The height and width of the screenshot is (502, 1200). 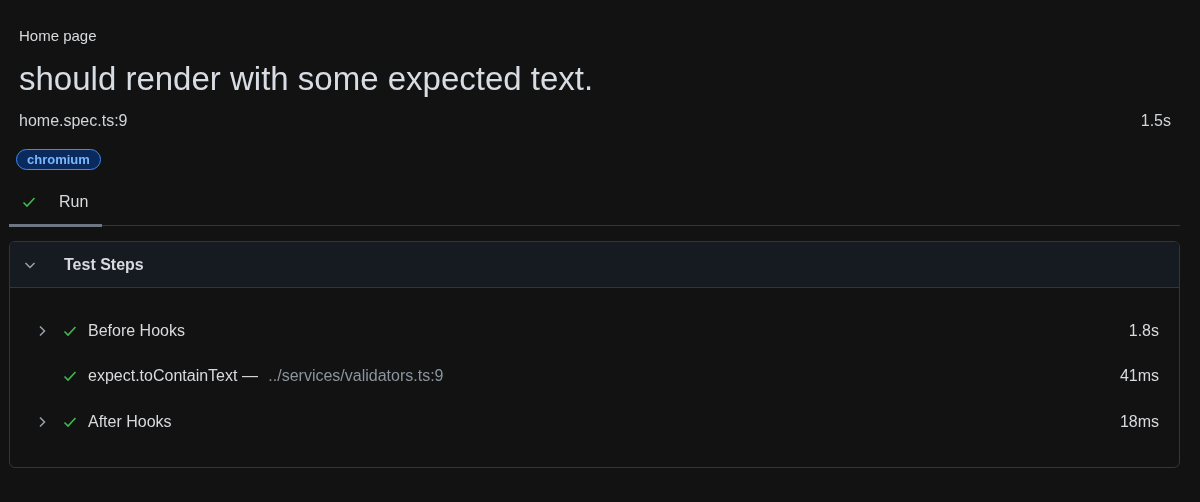 I want to click on project-tag: chromium, so click(x=58, y=159).